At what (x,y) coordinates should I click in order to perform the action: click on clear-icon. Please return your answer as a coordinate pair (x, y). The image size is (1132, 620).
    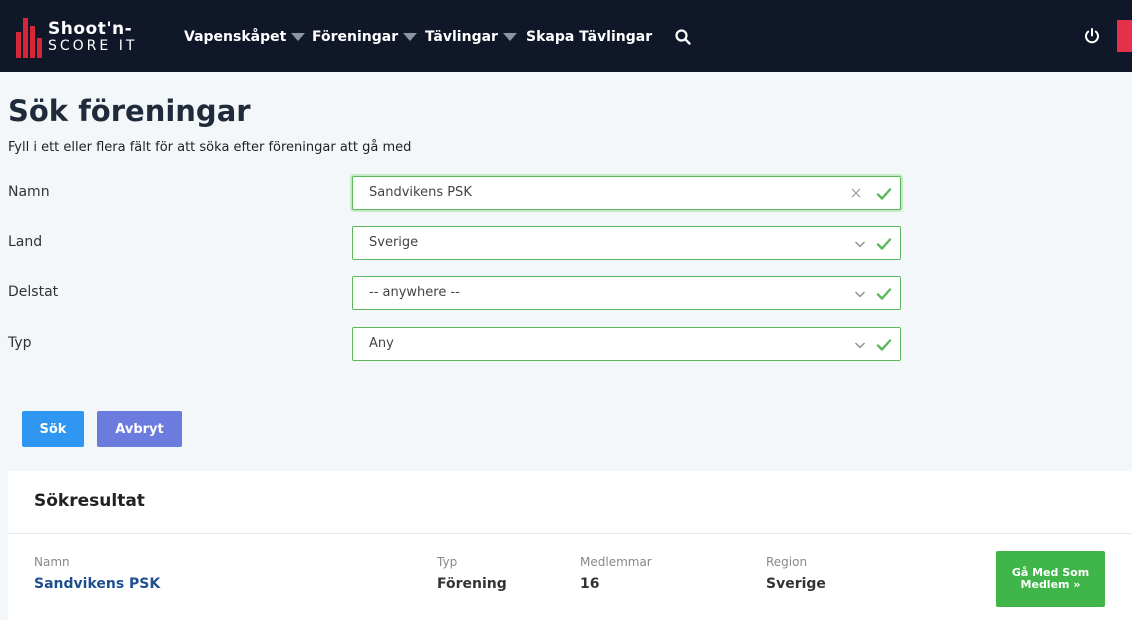
    Looking at the image, I should click on (856, 193).